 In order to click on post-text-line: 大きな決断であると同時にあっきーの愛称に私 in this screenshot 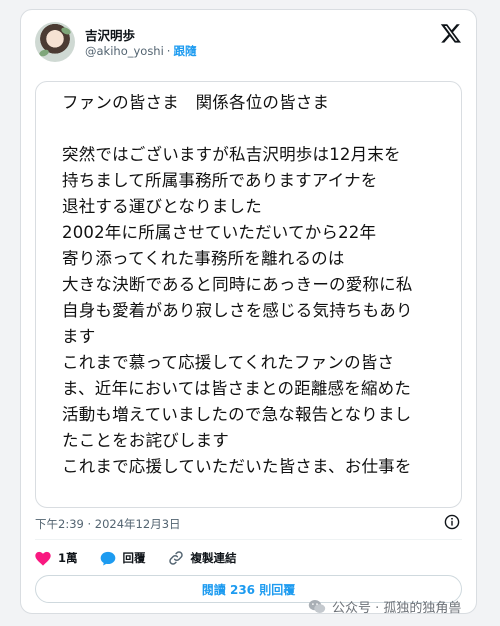, I will do `click(237, 284)`.